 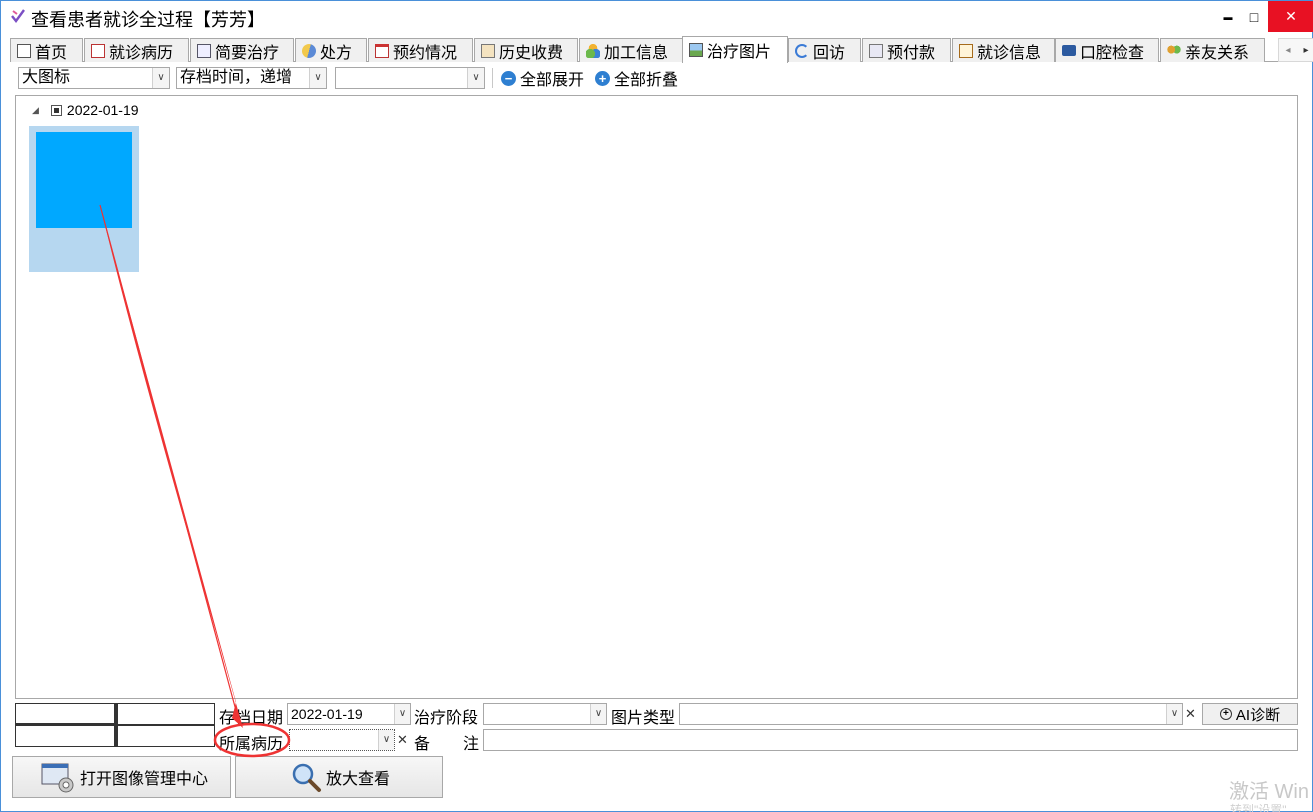 I want to click on minus-circle-icon: −, so click(x=508, y=78).